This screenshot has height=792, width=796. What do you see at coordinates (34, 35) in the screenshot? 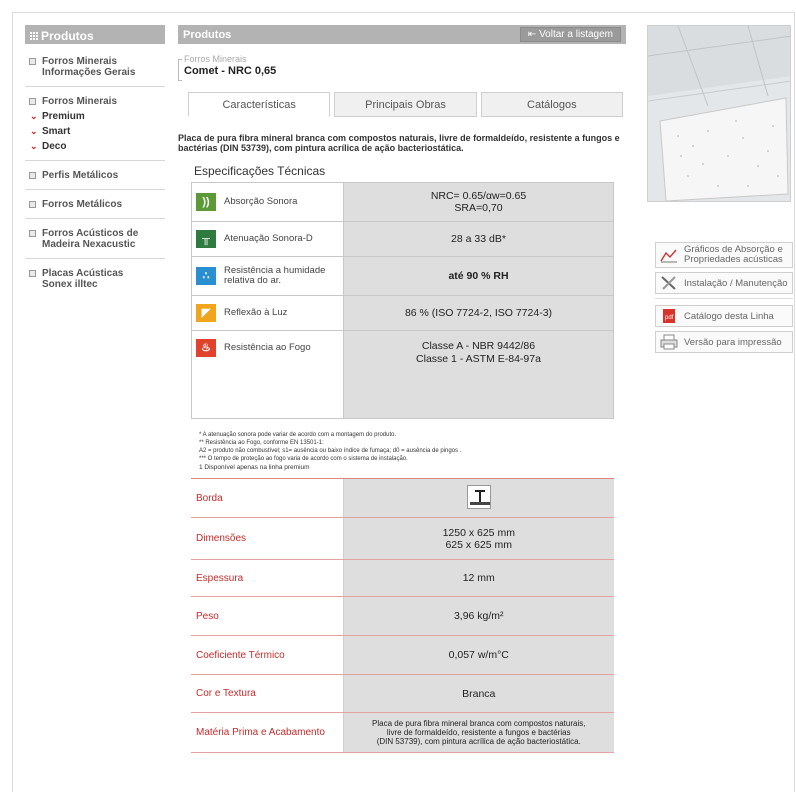
I see `grid-icon` at bounding box center [34, 35].